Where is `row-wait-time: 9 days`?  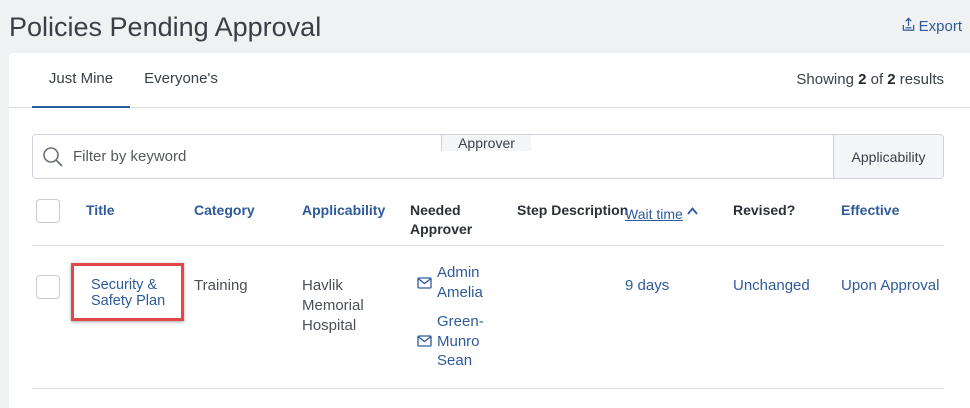 row-wait-time: 9 days is located at coordinates (647, 285).